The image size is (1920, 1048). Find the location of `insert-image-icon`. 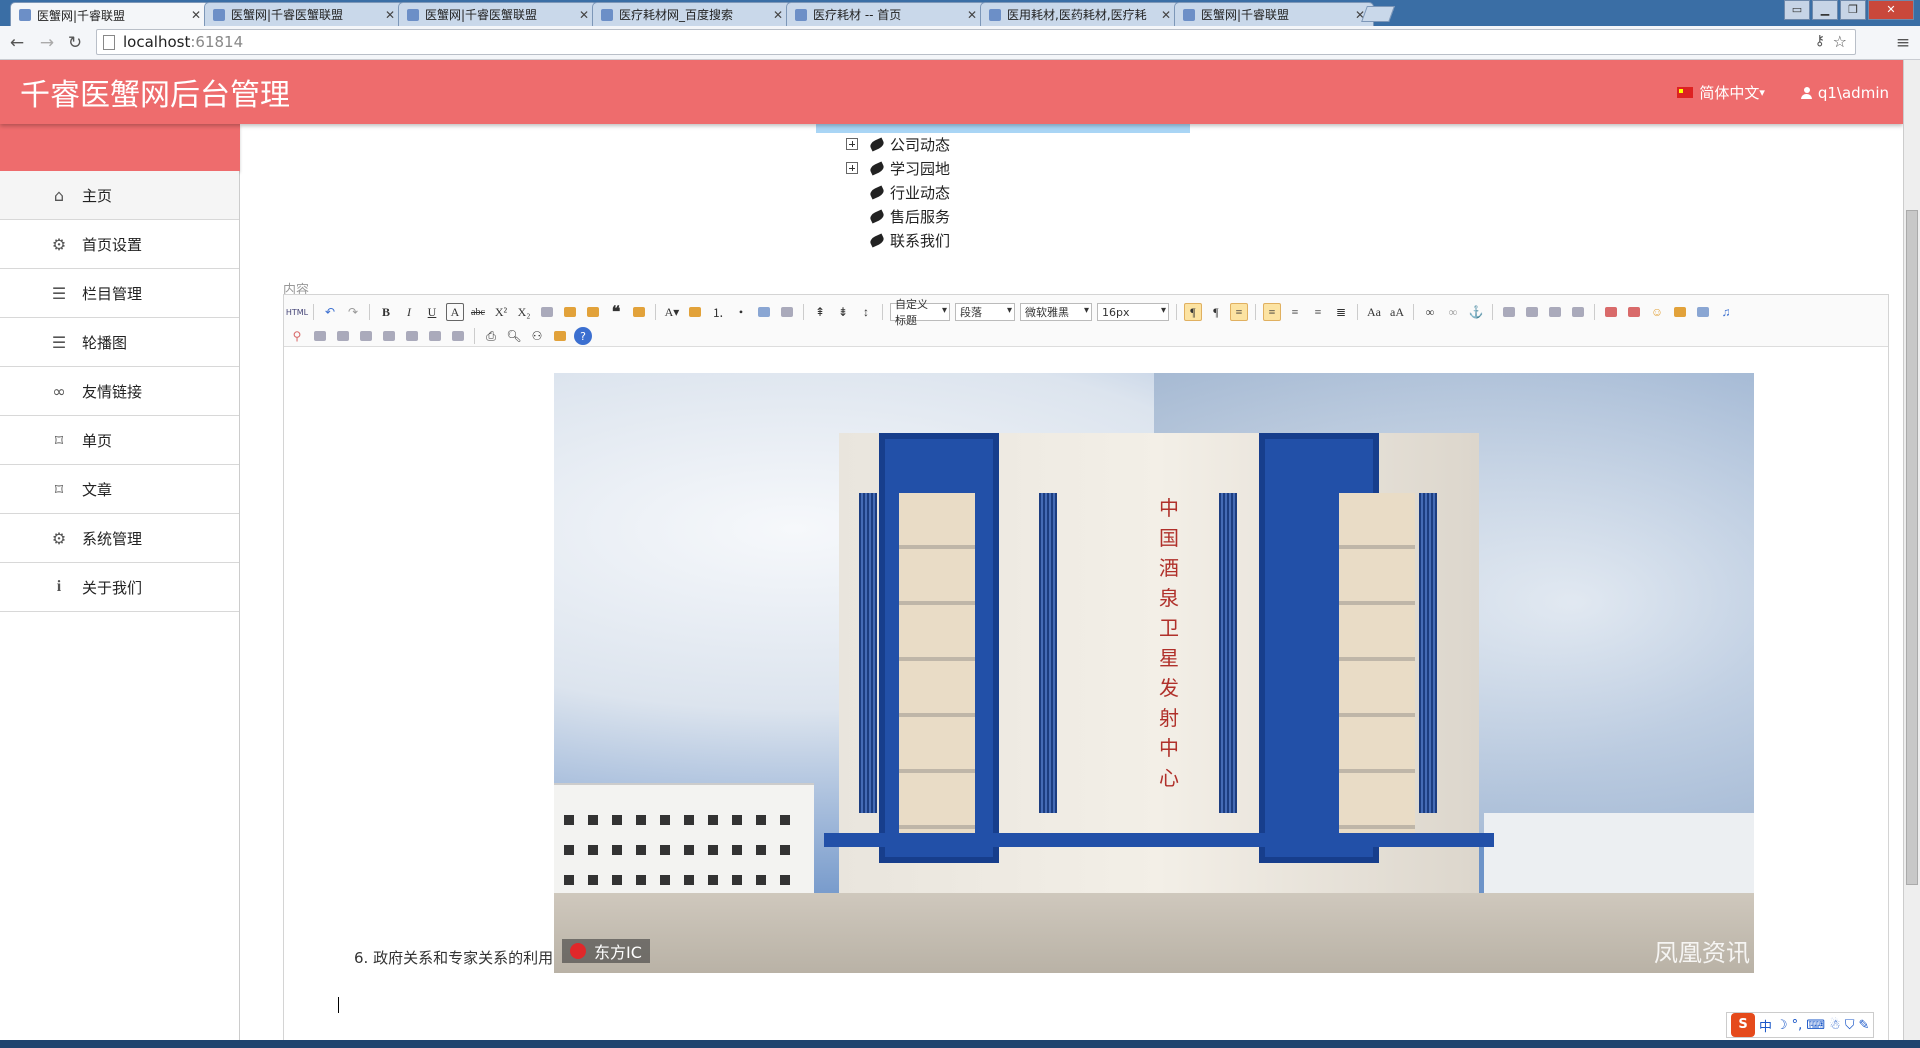

insert-image-icon is located at coordinates (1611, 312).